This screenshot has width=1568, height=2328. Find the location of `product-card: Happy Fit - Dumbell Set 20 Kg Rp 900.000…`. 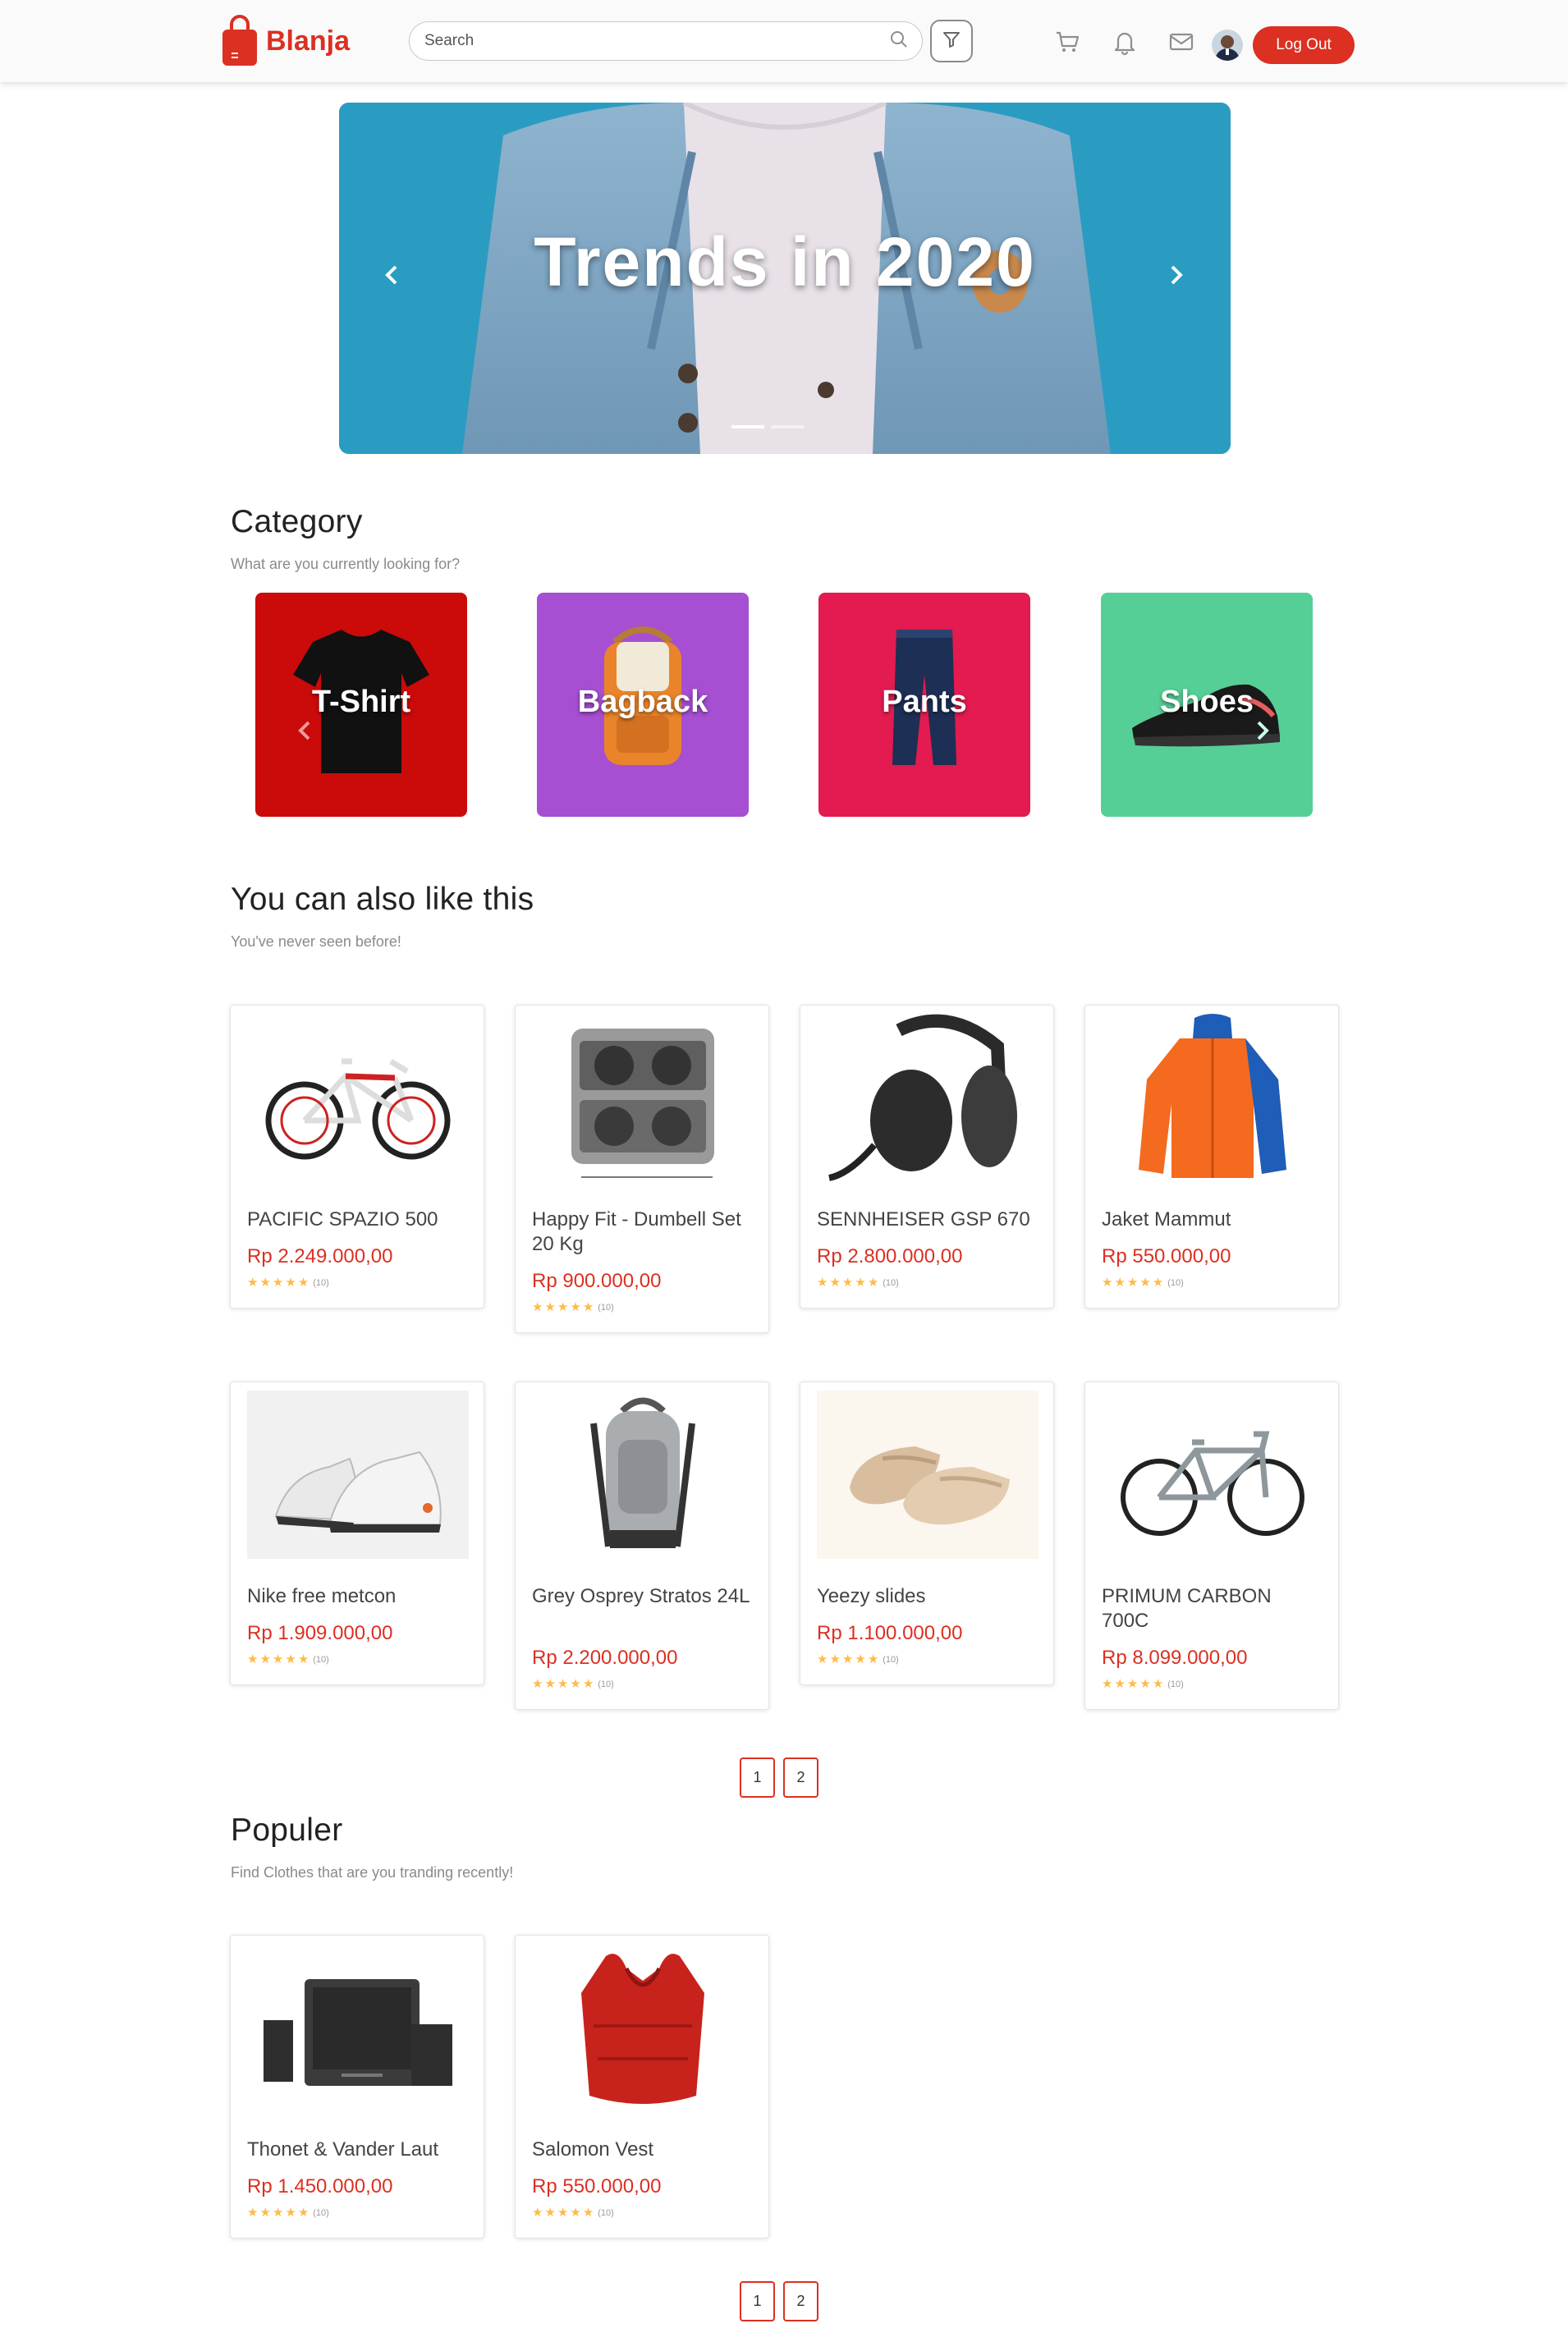

product-card: Happy Fit - Dumbell Set 20 Kg Rp 900.000… is located at coordinates (642, 1169).